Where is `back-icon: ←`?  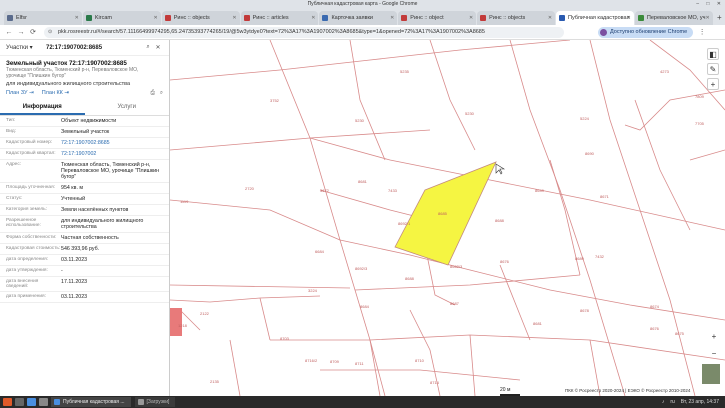
back-icon: ← is located at coordinates (9, 32).